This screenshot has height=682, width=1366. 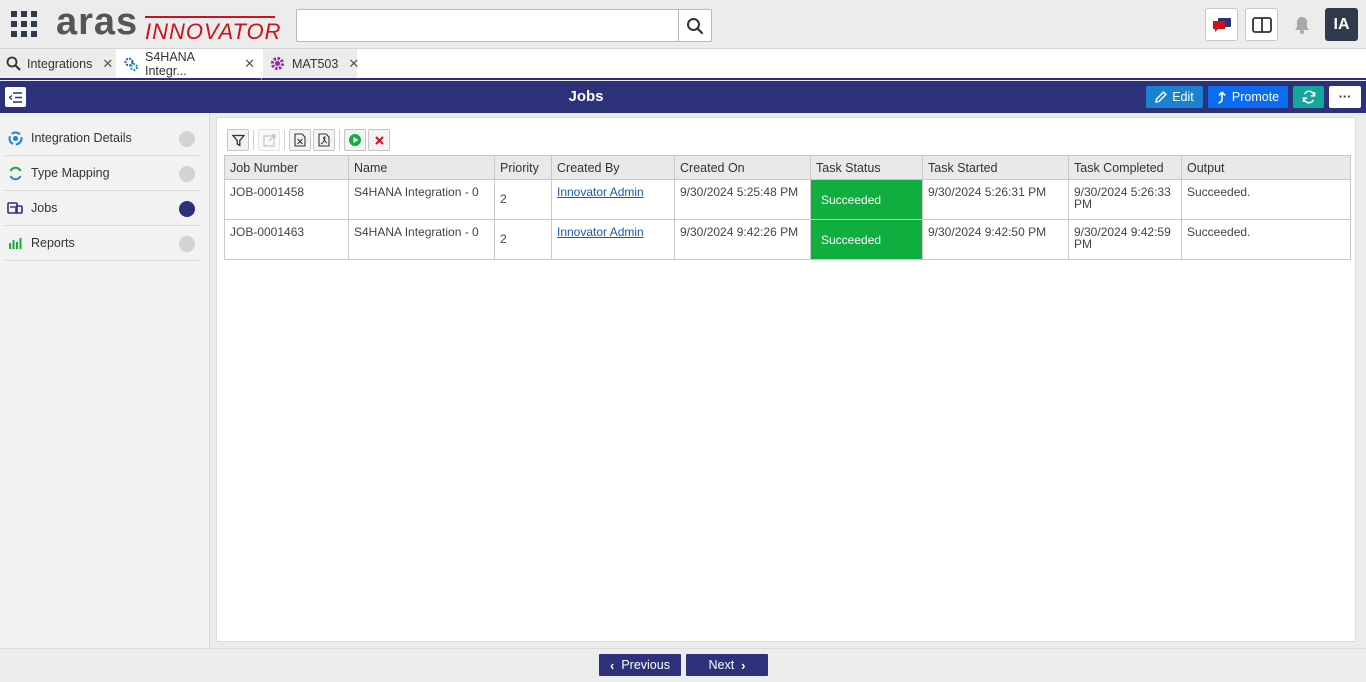 I want to click on sidebar-item-label: Jobs, so click(x=44, y=208).